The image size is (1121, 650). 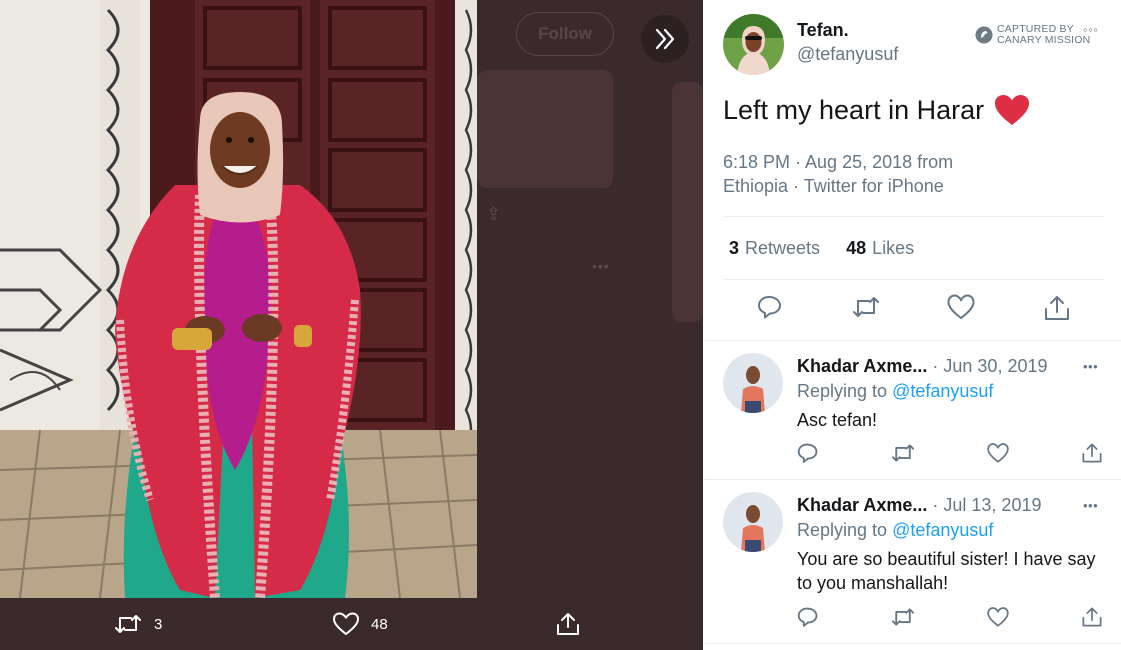 I want to click on tweet-stats: 3 Retweets 48 Likes, so click(x=834, y=248).